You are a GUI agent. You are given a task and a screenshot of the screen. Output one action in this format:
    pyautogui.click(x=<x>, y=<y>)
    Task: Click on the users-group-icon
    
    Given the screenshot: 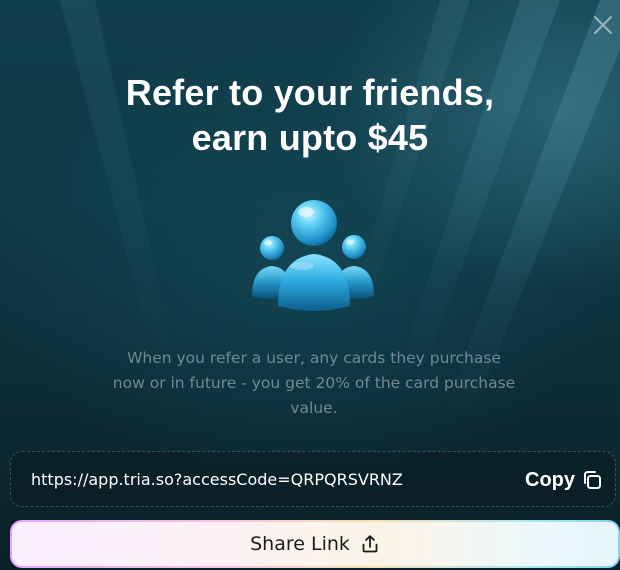 What is the action you would take?
    pyautogui.click(x=313, y=255)
    